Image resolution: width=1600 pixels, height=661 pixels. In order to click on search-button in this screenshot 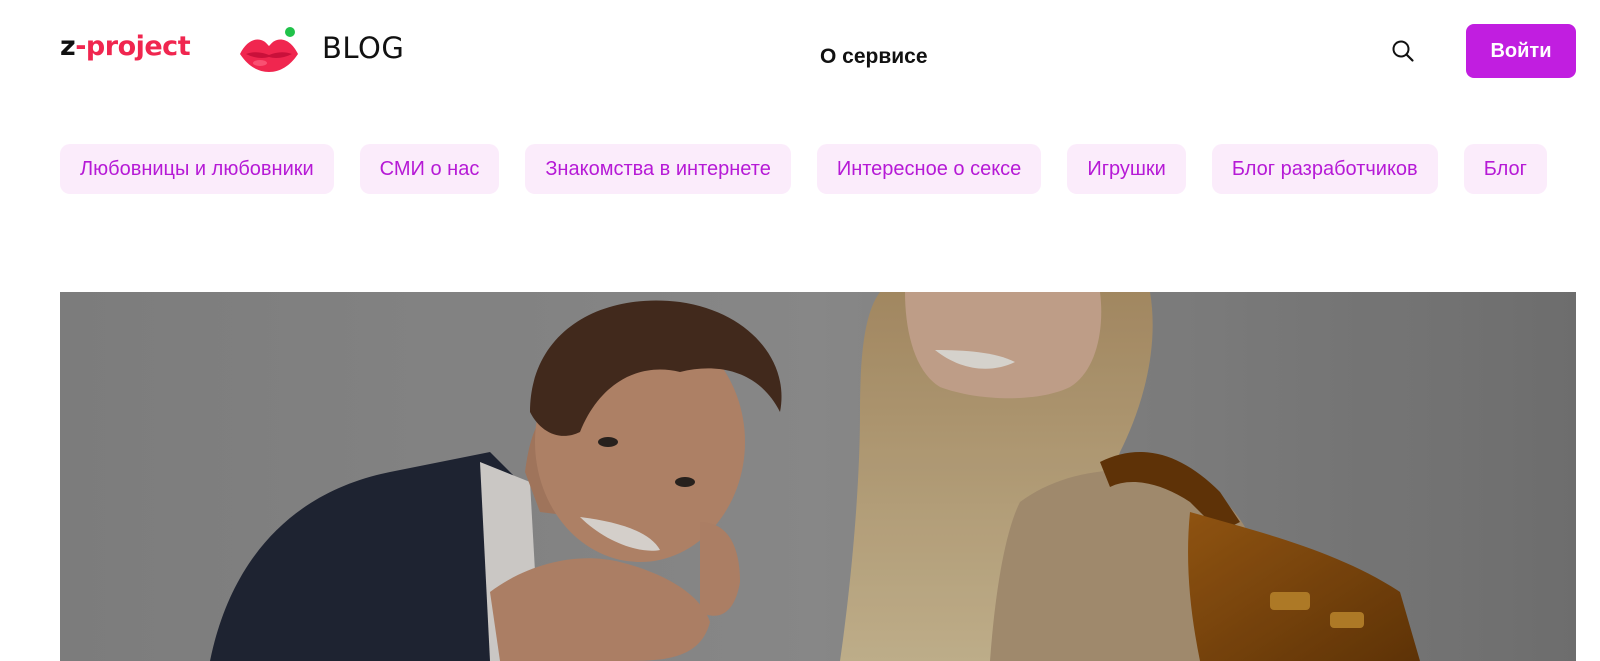, I will do `click(1403, 51)`.